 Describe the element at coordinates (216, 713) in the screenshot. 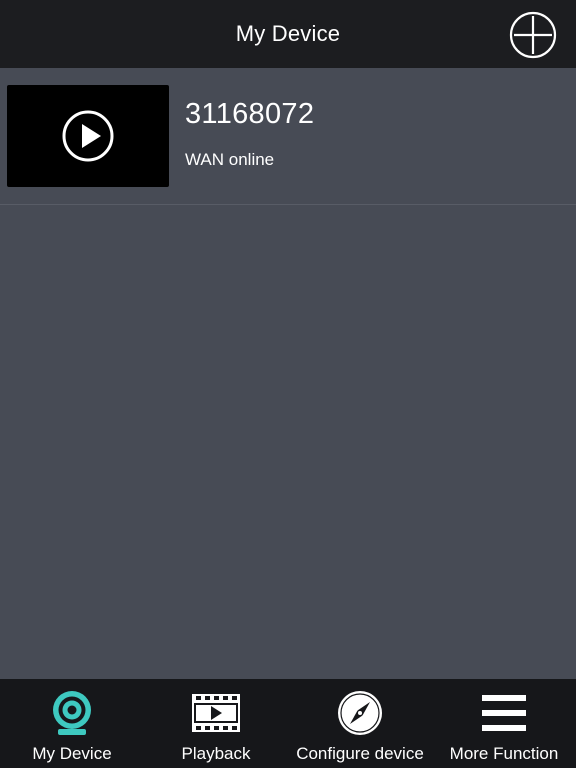

I see `film-play-icon` at that location.